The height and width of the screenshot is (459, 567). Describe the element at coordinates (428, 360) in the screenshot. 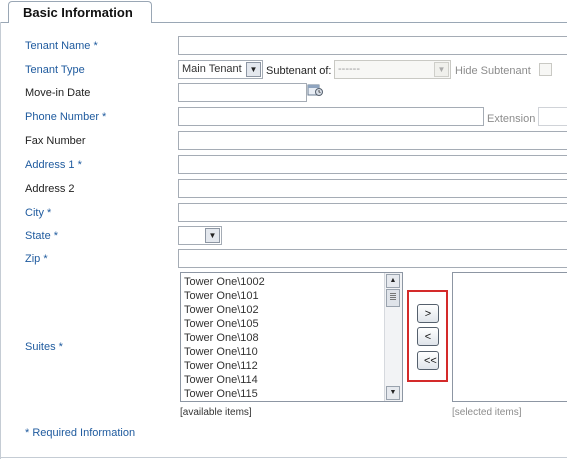

I see `remove-all-suites-button: <<` at that location.